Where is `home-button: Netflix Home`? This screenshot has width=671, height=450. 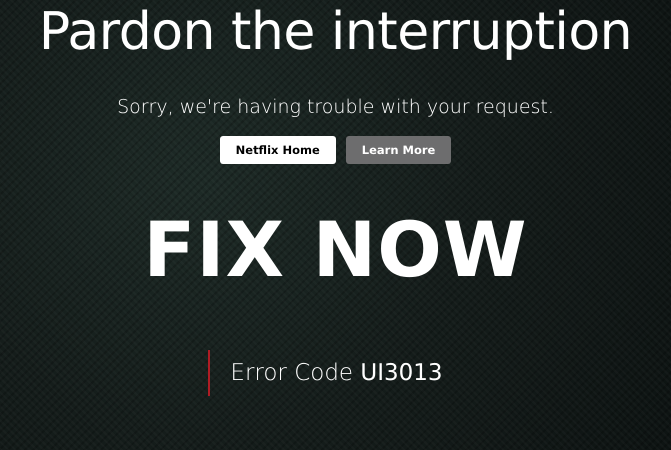 home-button: Netflix Home is located at coordinates (278, 150).